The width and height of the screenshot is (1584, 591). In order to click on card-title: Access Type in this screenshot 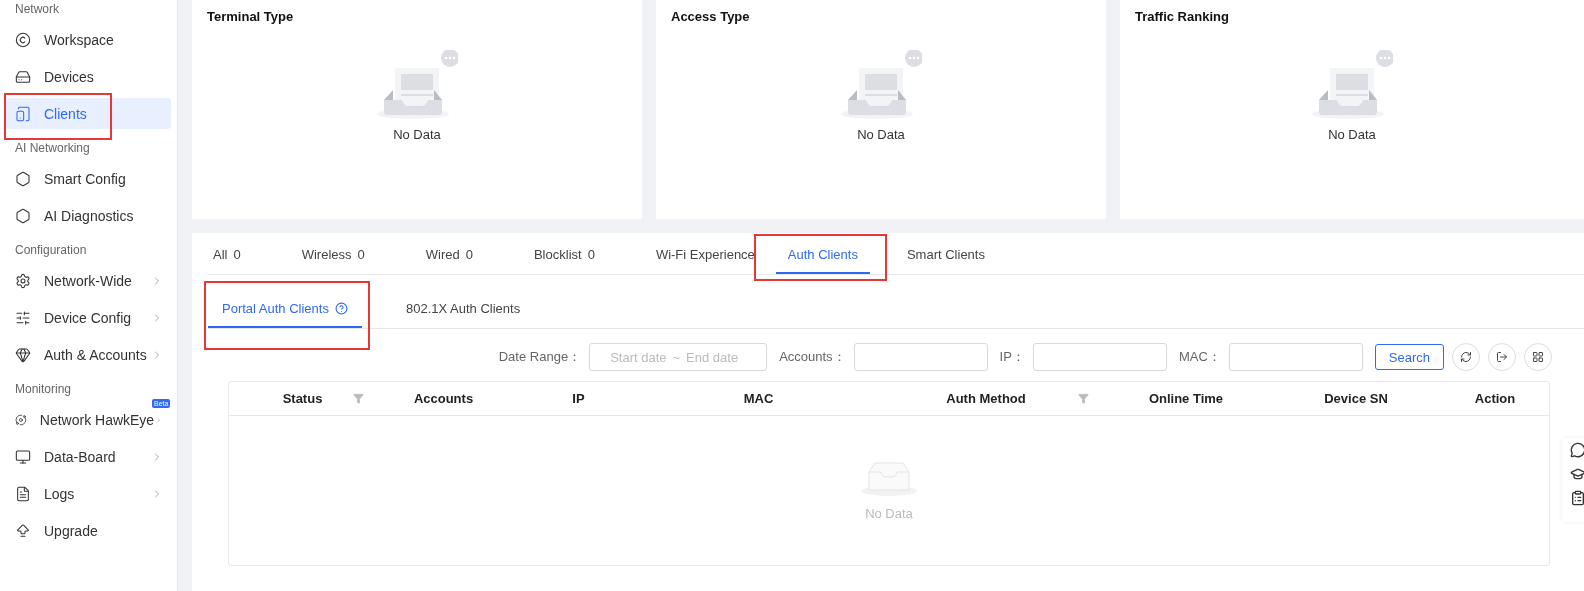, I will do `click(710, 16)`.